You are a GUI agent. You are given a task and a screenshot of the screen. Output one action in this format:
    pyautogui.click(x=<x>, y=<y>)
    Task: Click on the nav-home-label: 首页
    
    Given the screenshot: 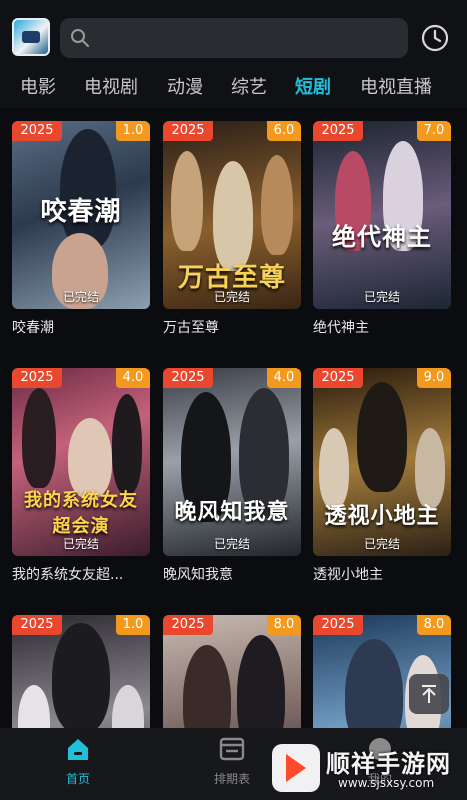 What is the action you would take?
    pyautogui.click(x=77, y=779)
    